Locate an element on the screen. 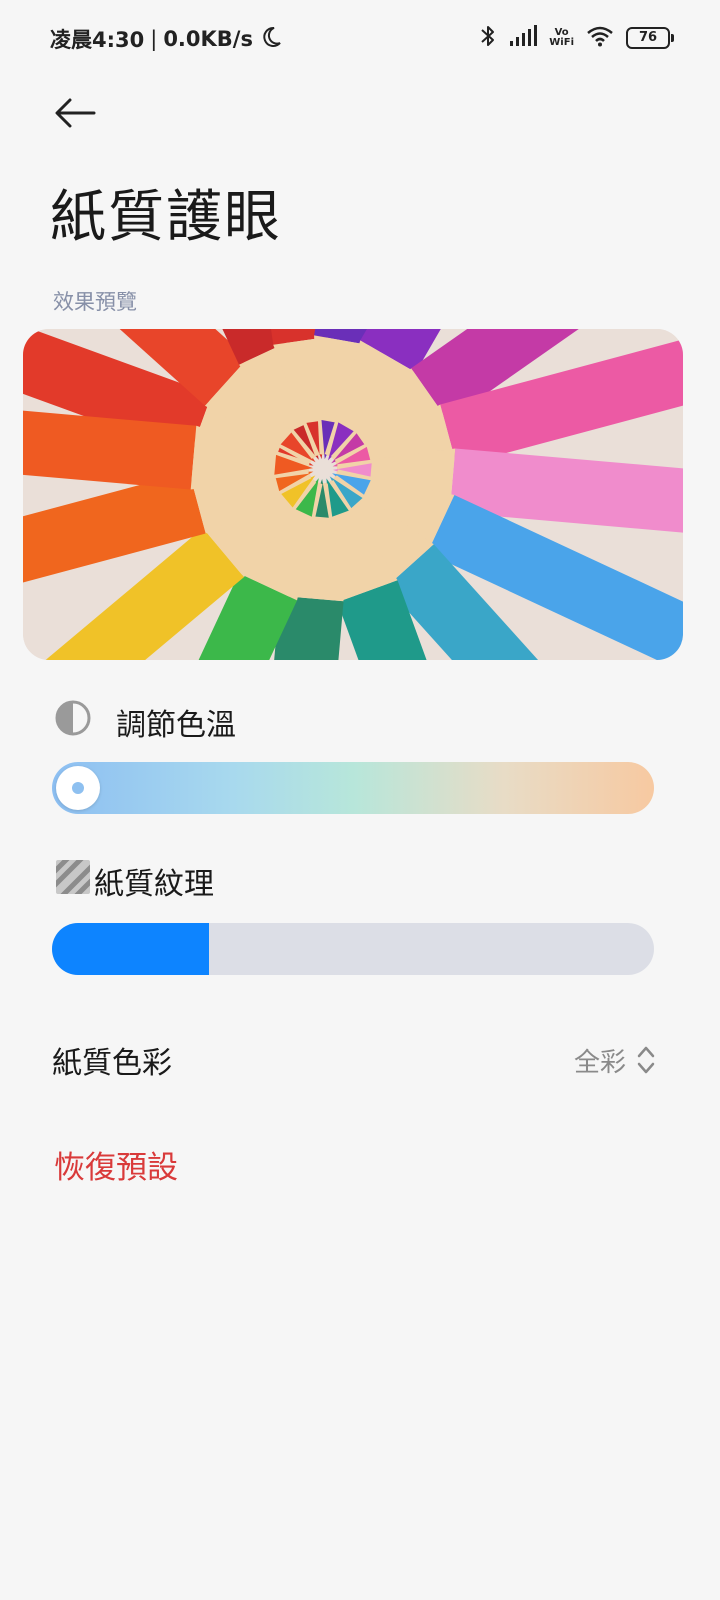  vowifi-bottom: WiFi is located at coordinates (561, 42).